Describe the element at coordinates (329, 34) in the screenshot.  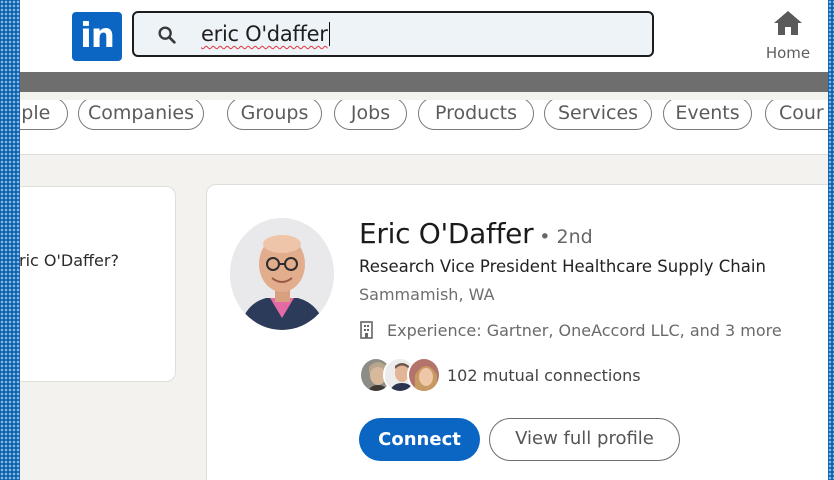
I see `text-caret` at that location.